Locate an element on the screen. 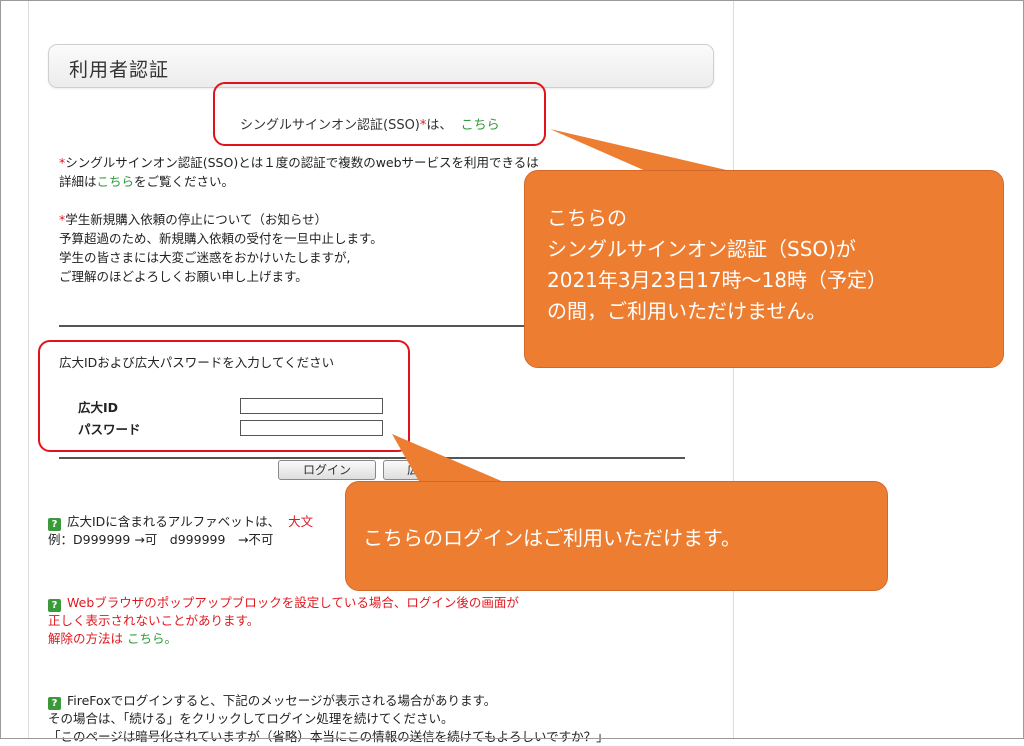 The image size is (1024, 746). login-callout-tail is located at coordinates (449, 458).